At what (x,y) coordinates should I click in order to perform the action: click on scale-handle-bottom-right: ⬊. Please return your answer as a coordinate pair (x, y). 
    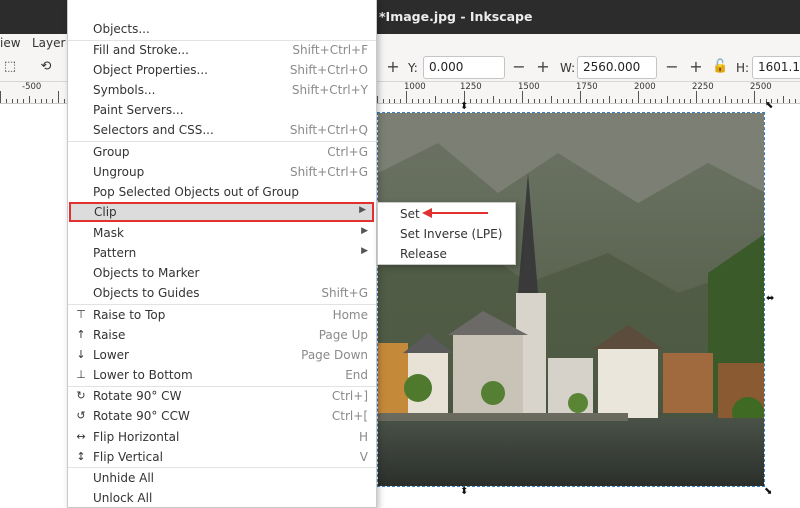
    Looking at the image, I should click on (768, 492).